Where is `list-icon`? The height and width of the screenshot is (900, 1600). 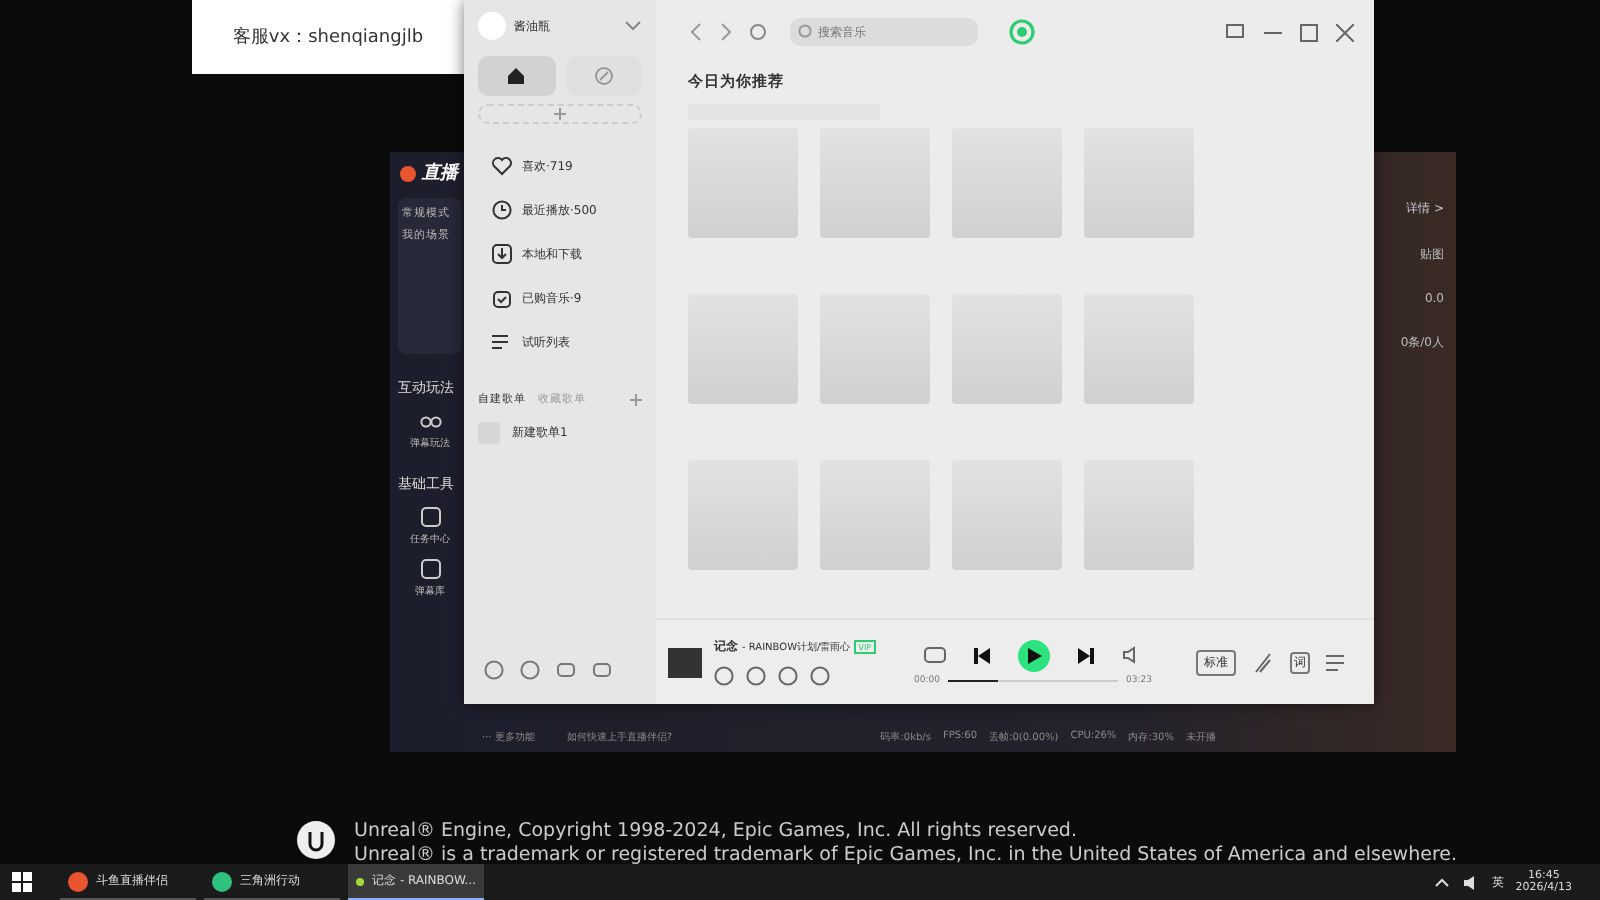
list-icon is located at coordinates (502, 342).